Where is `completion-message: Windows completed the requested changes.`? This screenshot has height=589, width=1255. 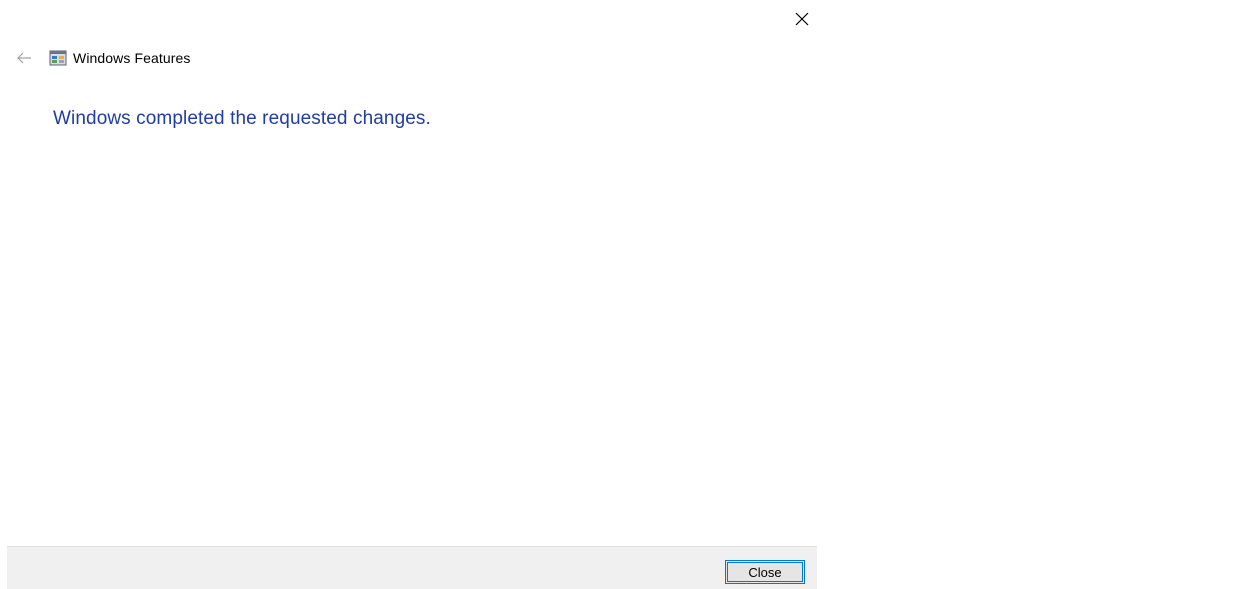
completion-message: Windows completed the requested changes. is located at coordinates (242, 118).